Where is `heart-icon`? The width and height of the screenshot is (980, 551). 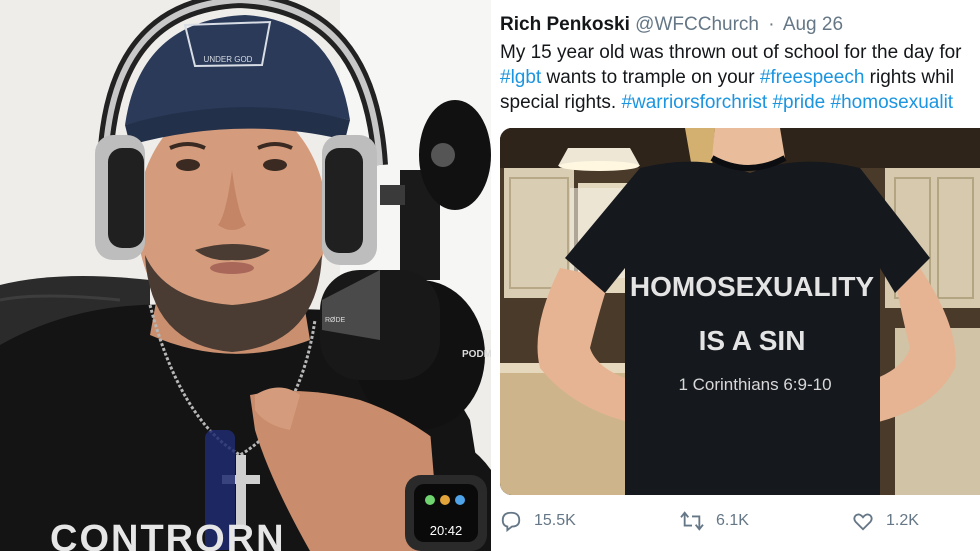
heart-icon is located at coordinates (863, 522).